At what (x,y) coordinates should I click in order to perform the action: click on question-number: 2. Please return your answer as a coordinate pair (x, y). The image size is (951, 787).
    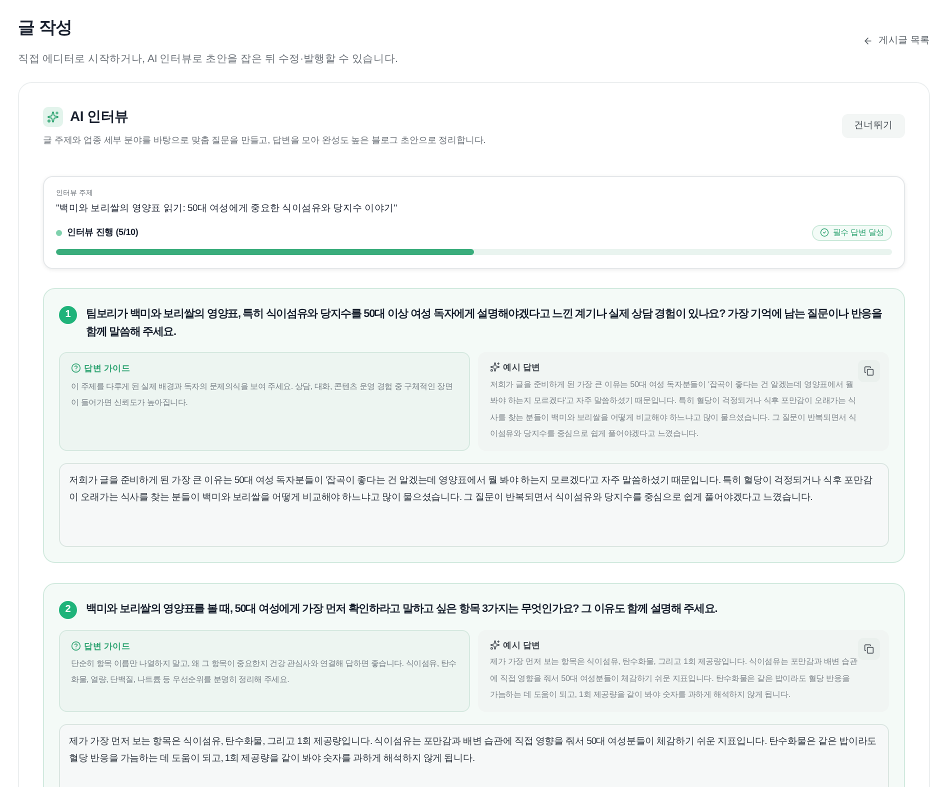
    Looking at the image, I should click on (68, 609).